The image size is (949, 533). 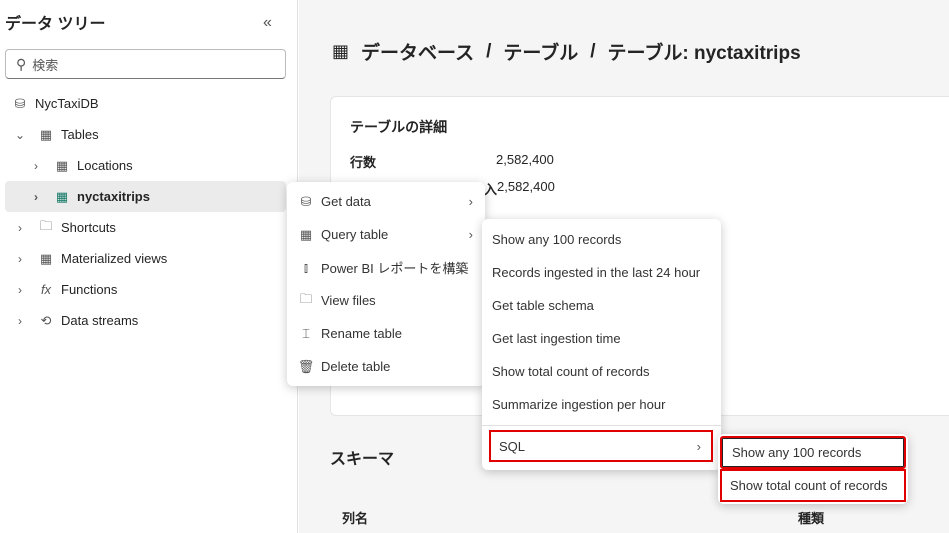 What do you see at coordinates (46, 134) in the screenshot?
I see `tables-icon: ▦` at bounding box center [46, 134].